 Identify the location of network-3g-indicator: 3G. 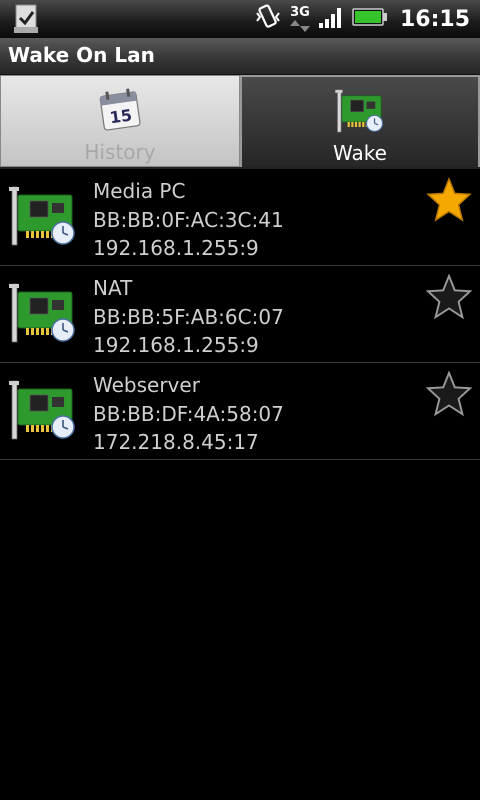
(299, 18).